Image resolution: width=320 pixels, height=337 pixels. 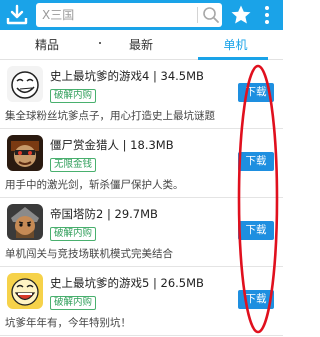 I want to click on search-icon, so click(x=211, y=15).